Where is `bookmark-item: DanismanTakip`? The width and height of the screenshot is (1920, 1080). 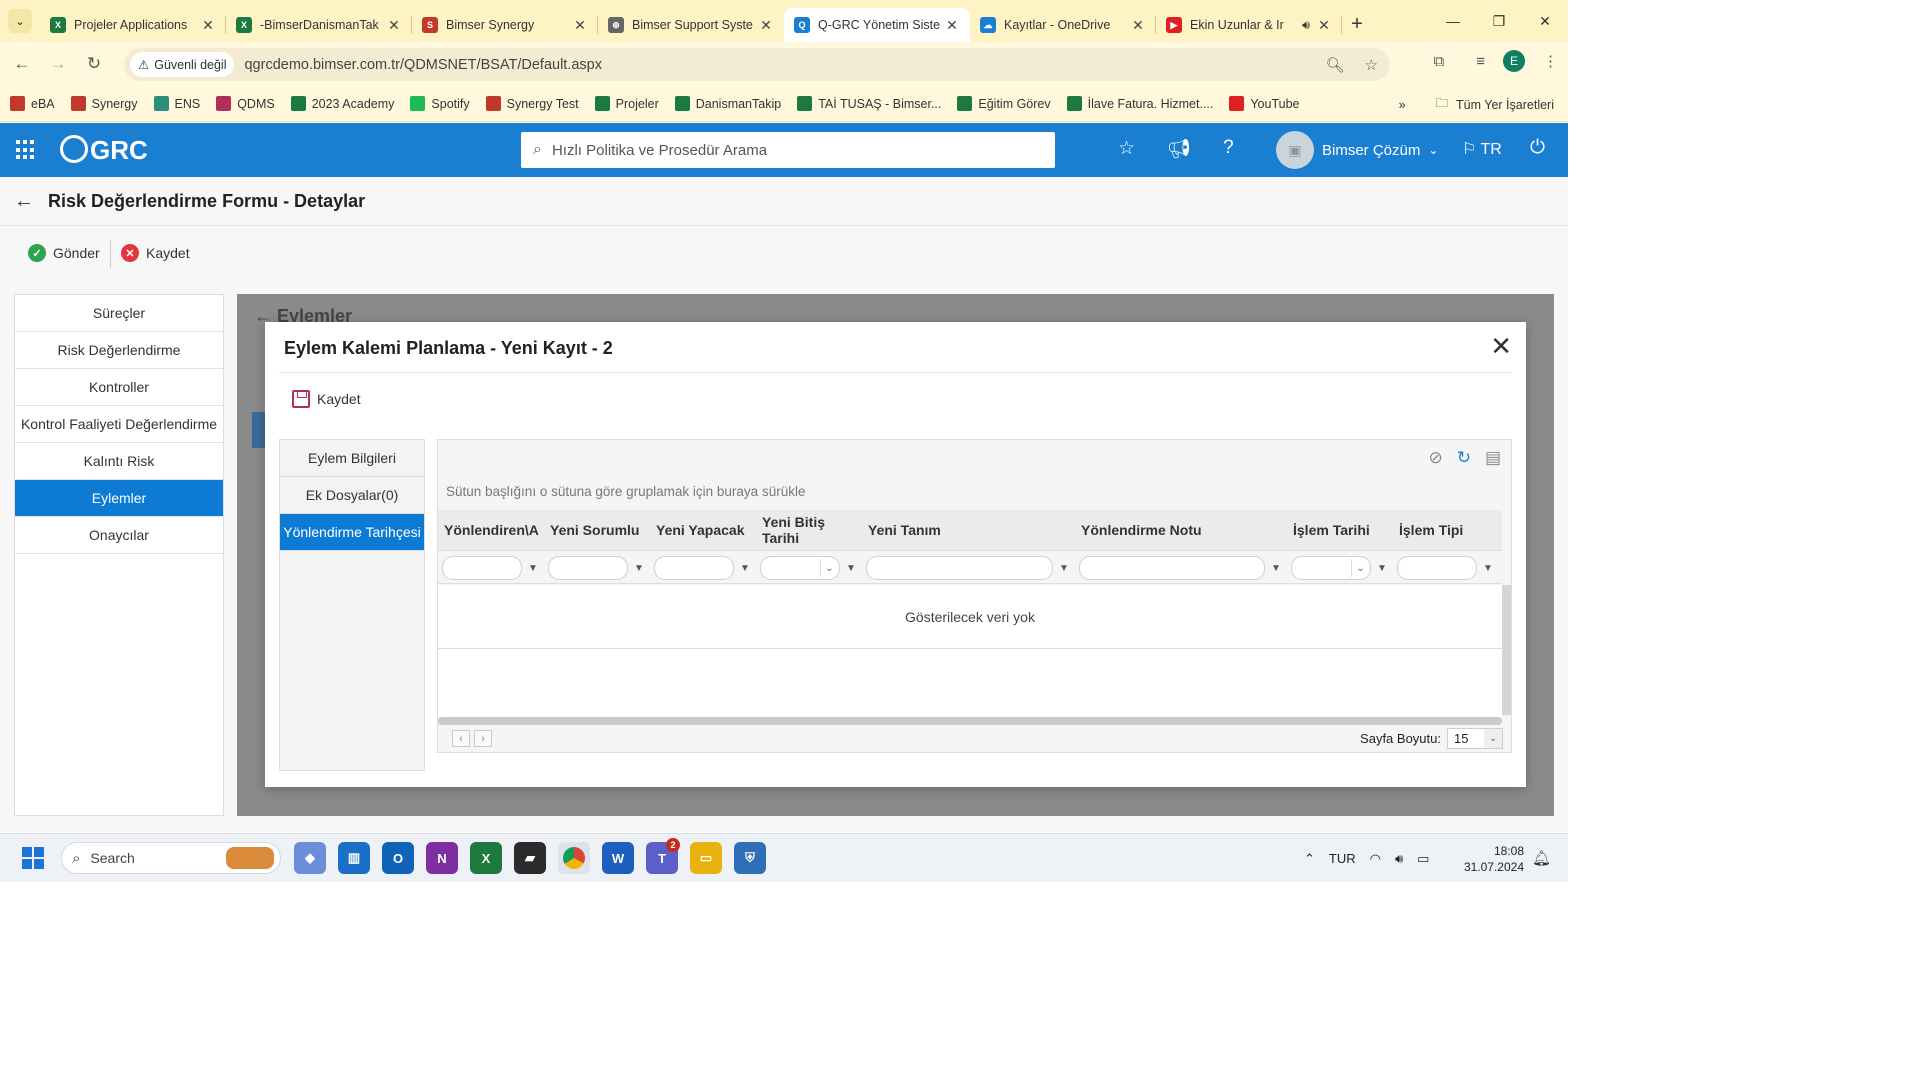
bookmark-item: DanismanTakip is located at coordinates (727, 103).